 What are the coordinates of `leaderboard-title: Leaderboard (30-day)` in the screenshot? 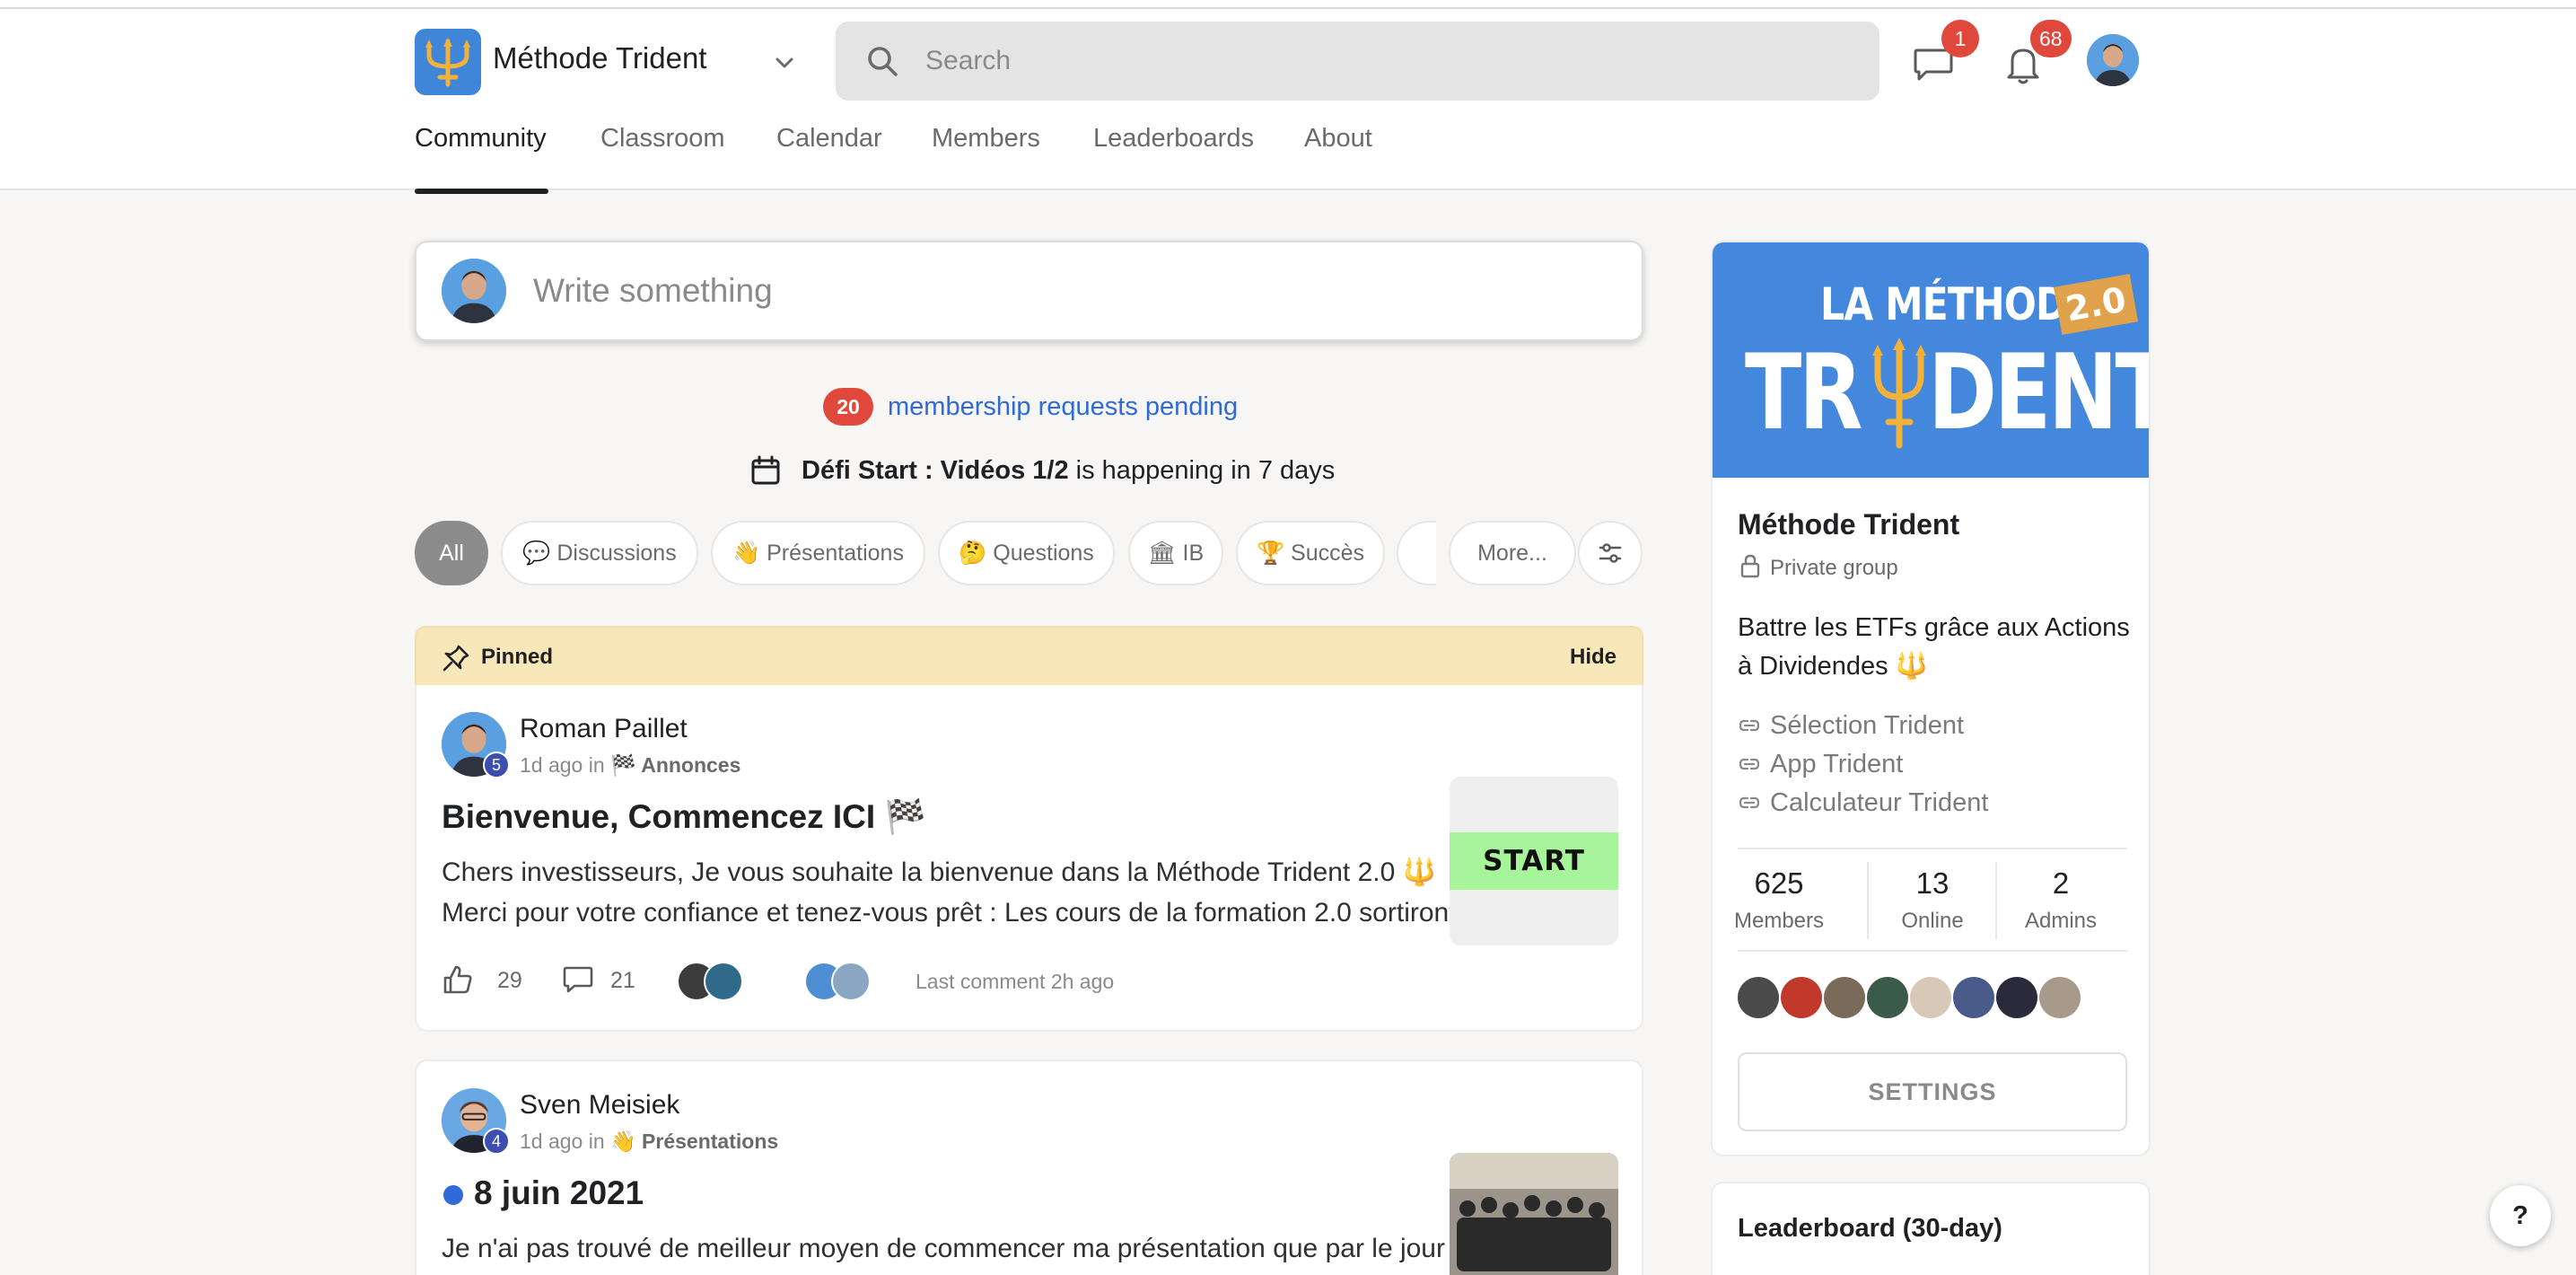 It's located at (1870, 1229).